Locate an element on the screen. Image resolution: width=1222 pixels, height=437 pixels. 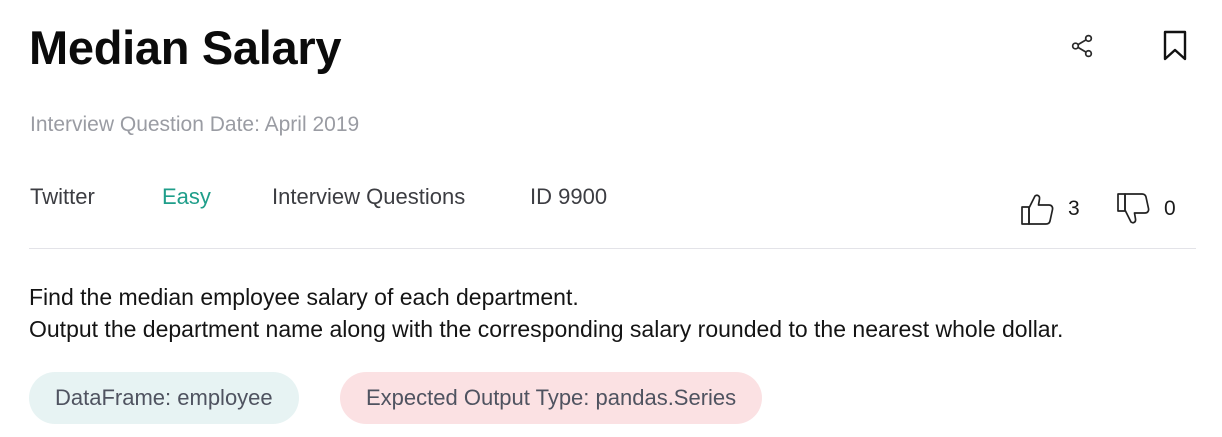
share-icon is located at coordinates (1082, 46).